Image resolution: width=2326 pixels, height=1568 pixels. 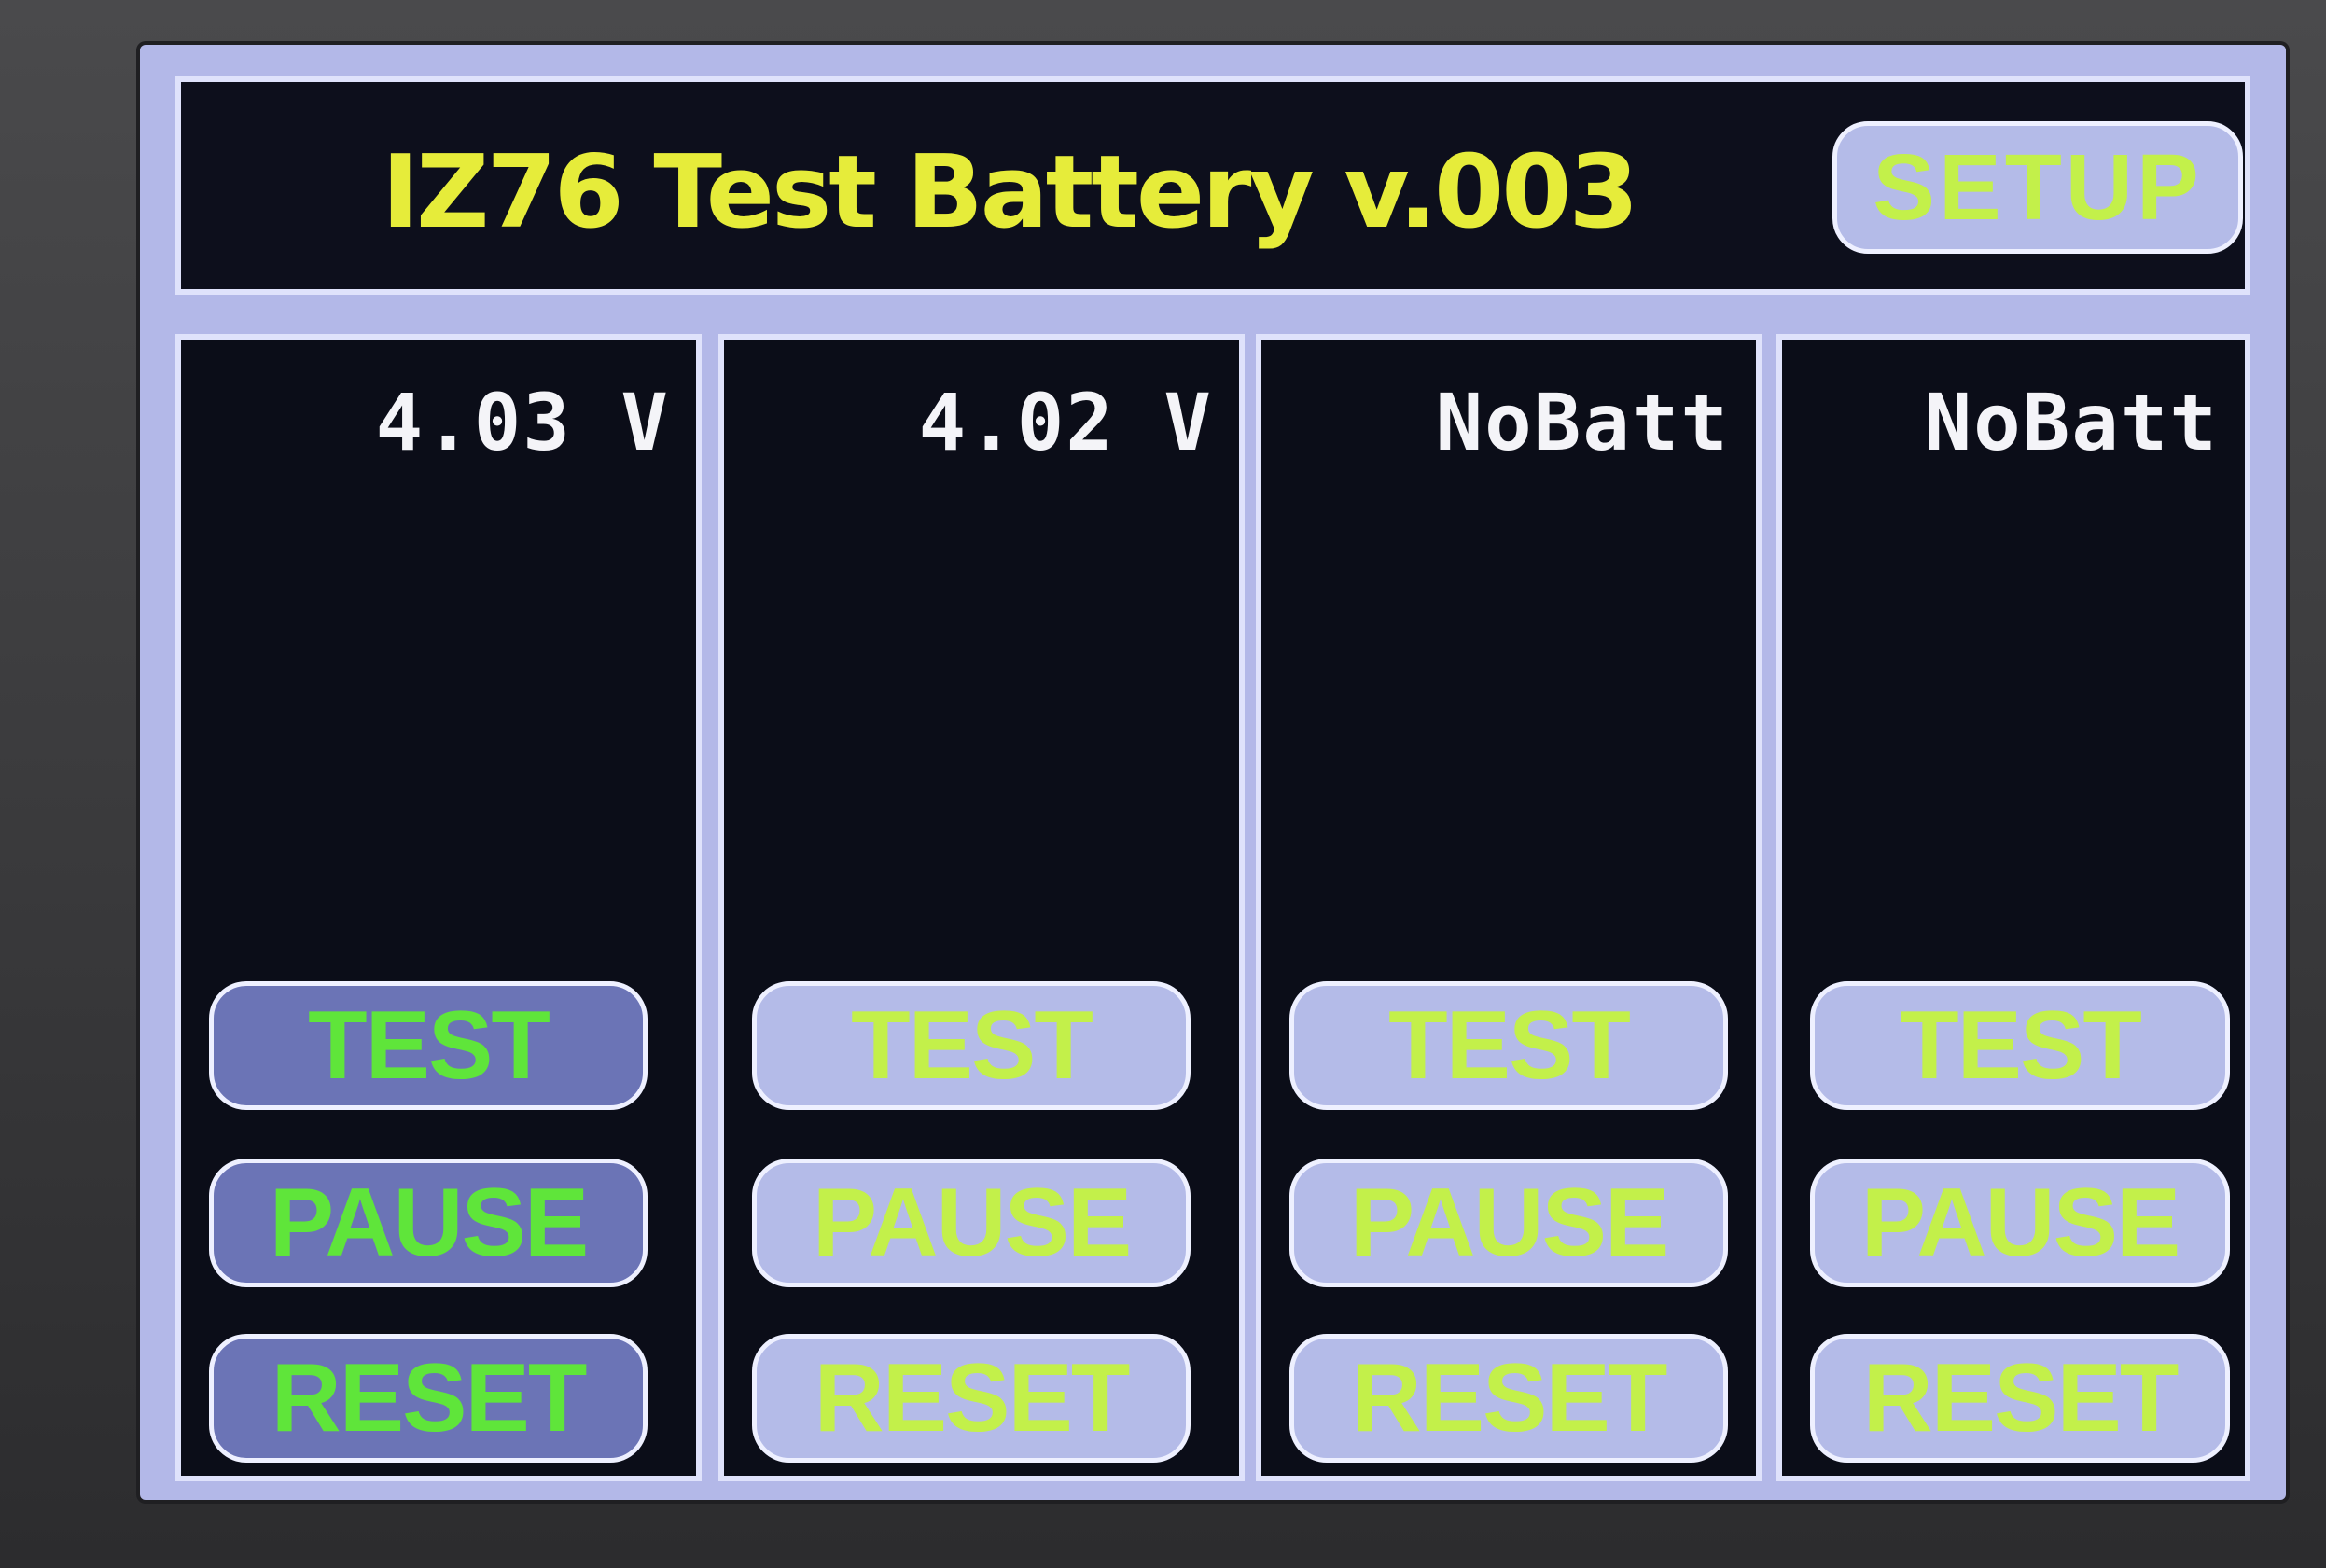 I want to click on channel-2-test-button: TEST, so click(x=971, y=1045).